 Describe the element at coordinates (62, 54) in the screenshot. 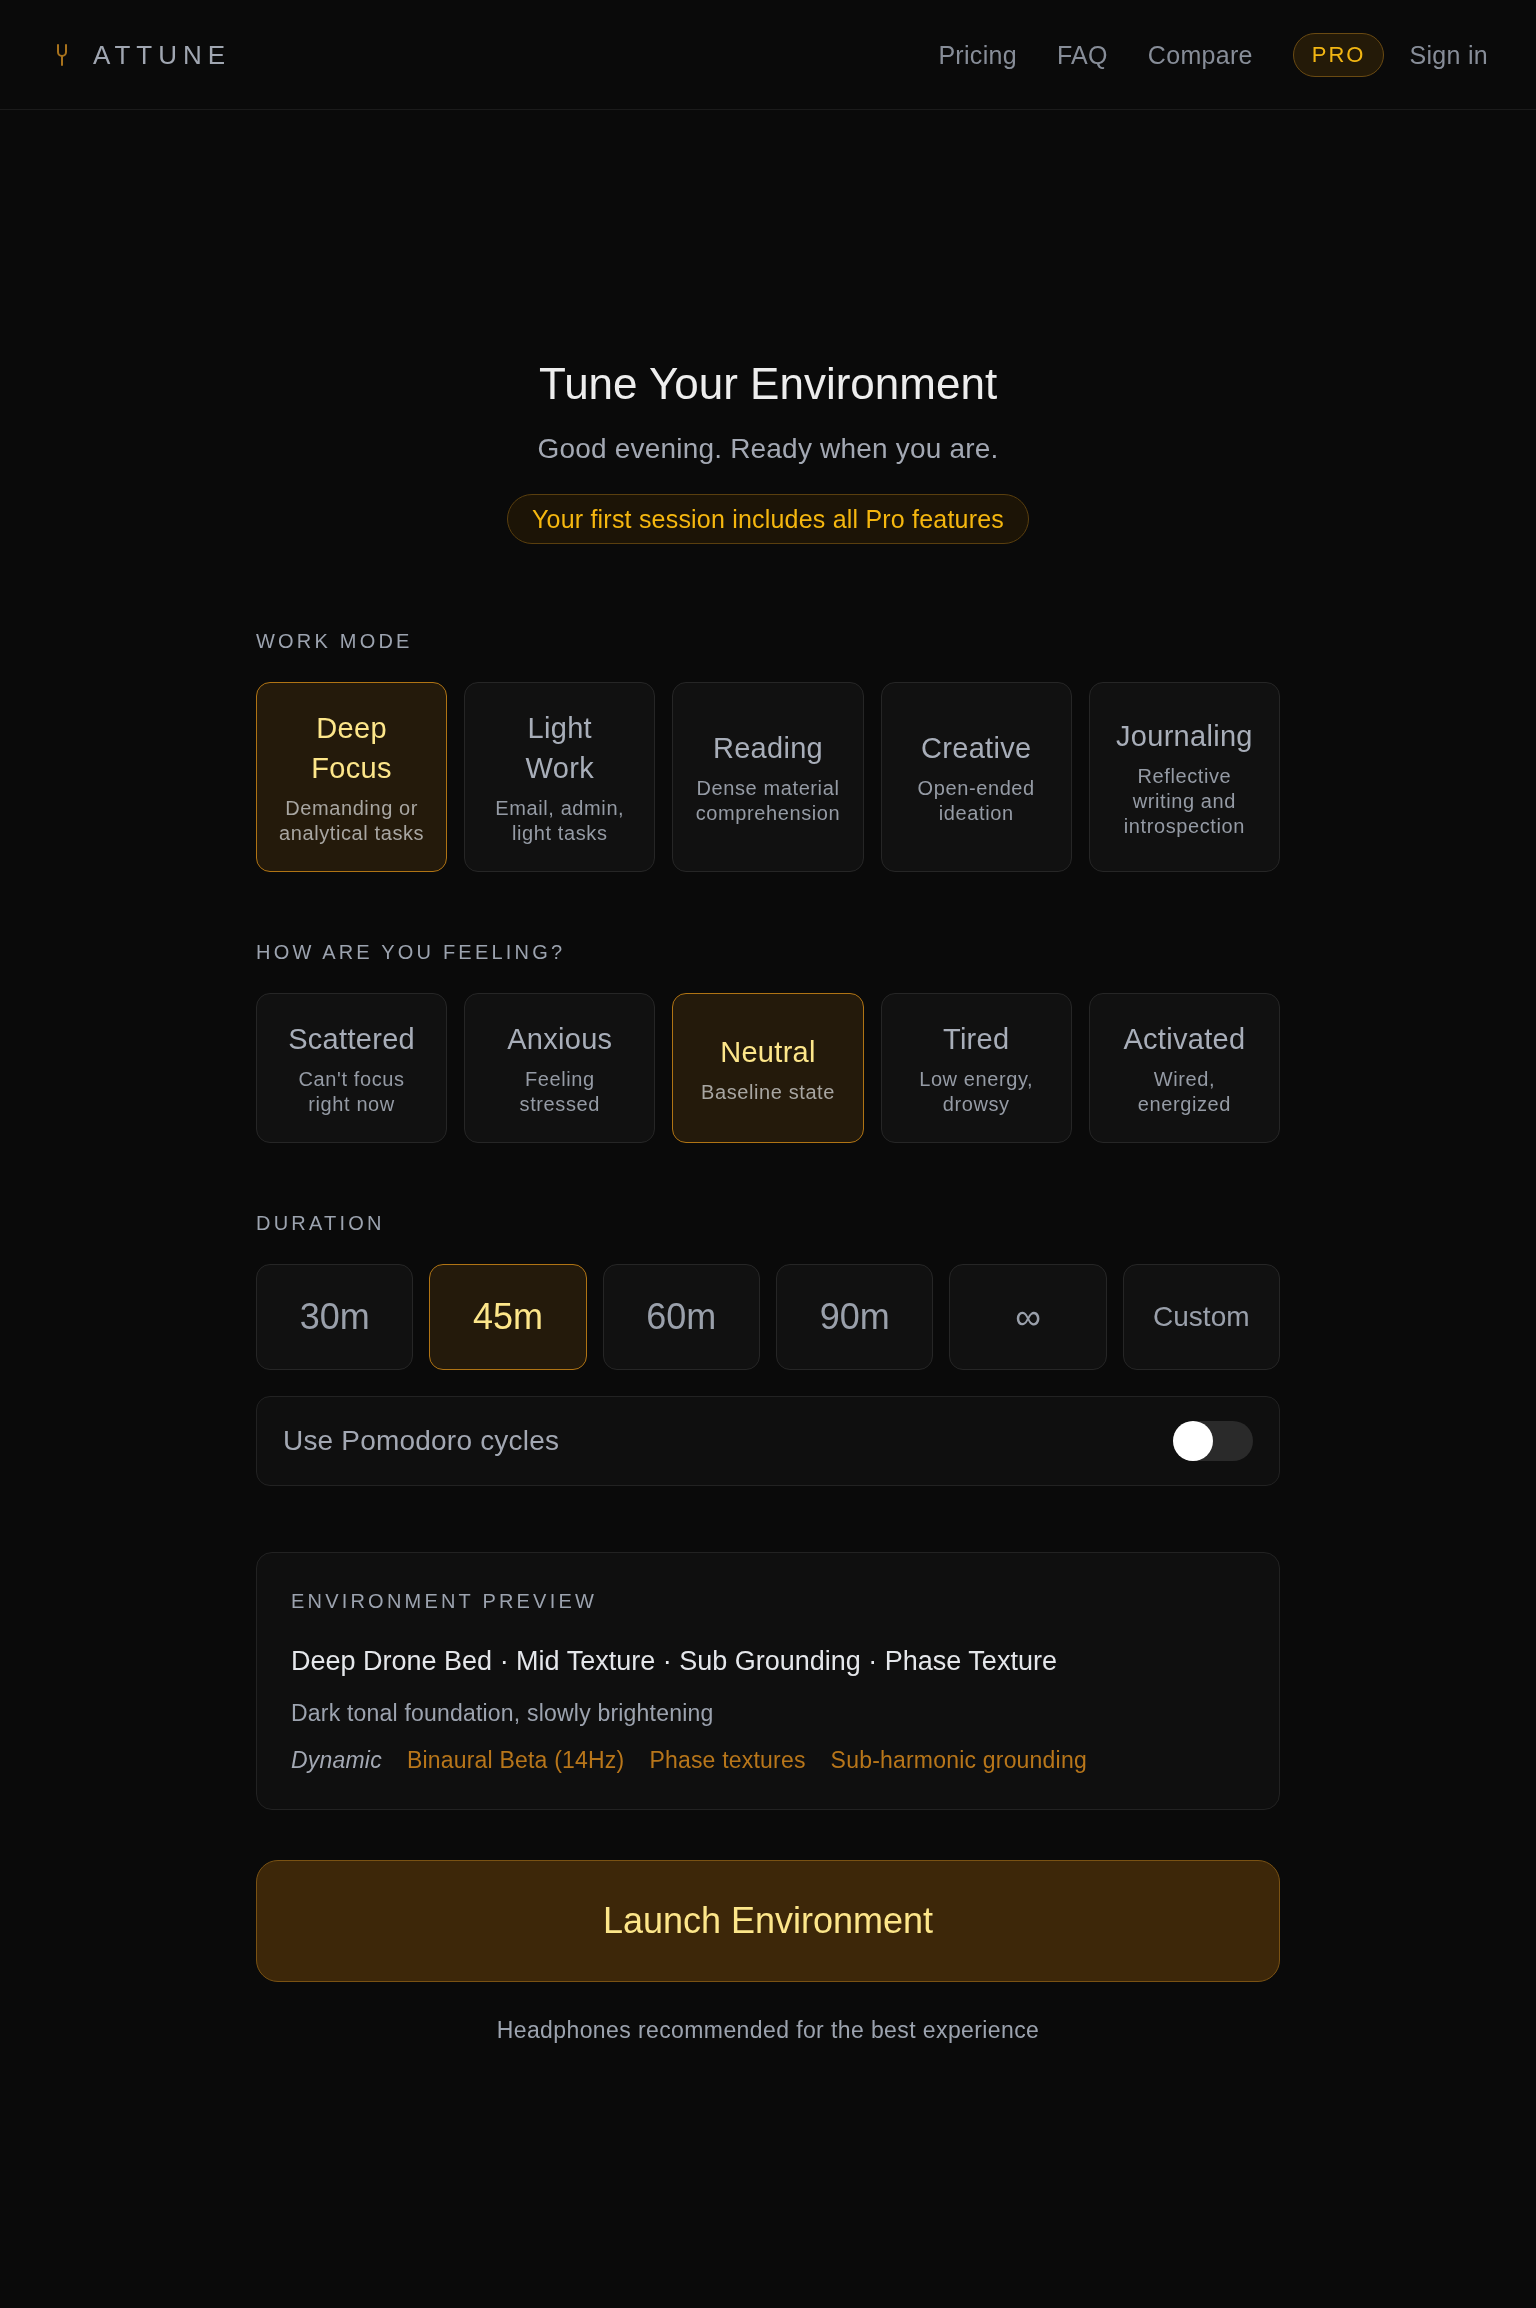

I see `tuning-fork-icon` at that location.